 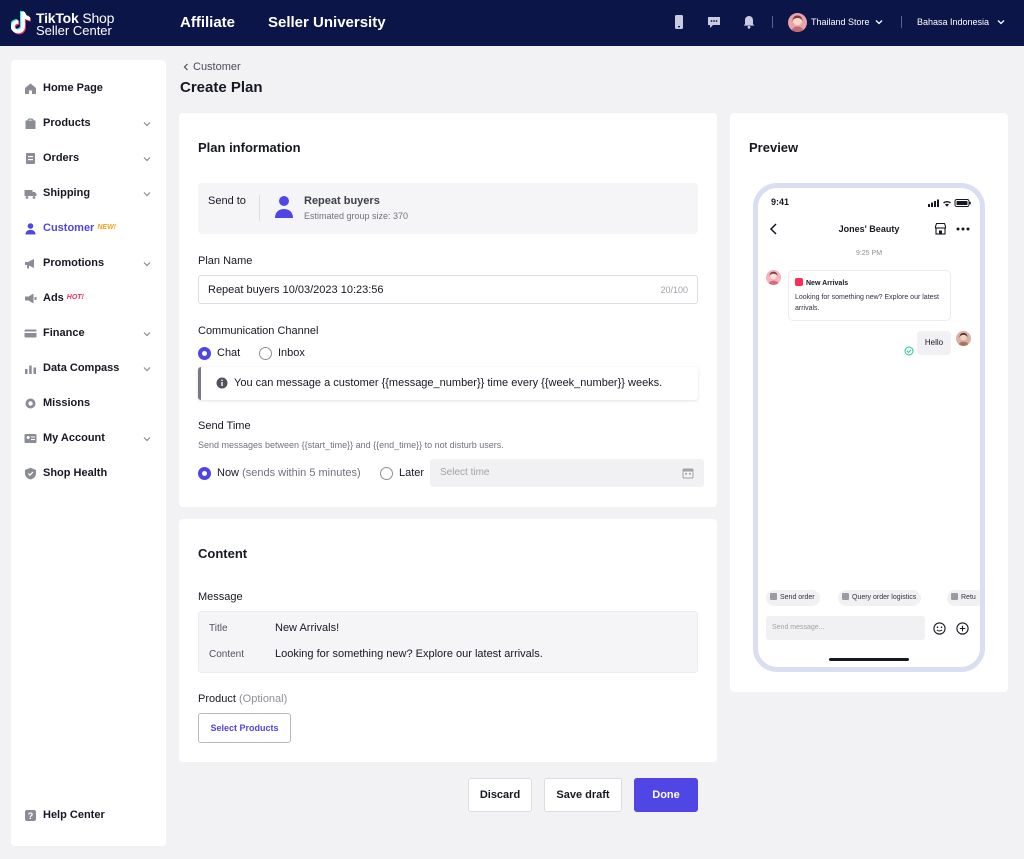 What do you see at coordinates (88, 299) in the screenshot?
I see `sidebar-item-ads: Ads HOT!` at bounding box center [88, 299].